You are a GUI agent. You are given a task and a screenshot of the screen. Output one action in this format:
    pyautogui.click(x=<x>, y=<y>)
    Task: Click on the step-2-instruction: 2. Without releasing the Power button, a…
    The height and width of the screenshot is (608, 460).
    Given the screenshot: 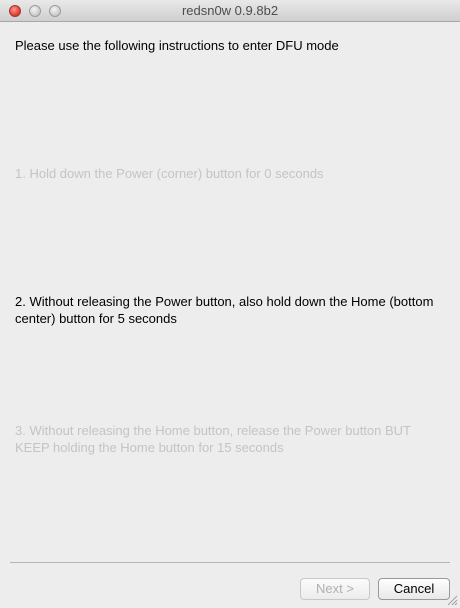 What is the action you would take?
    pyautogui.click(x=224, y=310)
    